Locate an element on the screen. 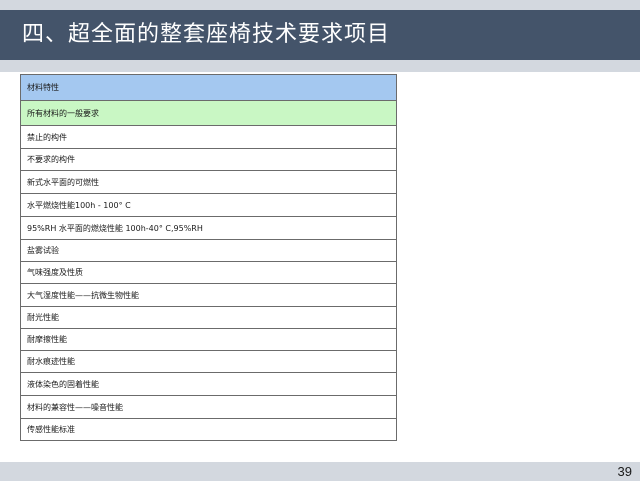  table-cell: 耐光性能 is located at coordinates (208, 317).